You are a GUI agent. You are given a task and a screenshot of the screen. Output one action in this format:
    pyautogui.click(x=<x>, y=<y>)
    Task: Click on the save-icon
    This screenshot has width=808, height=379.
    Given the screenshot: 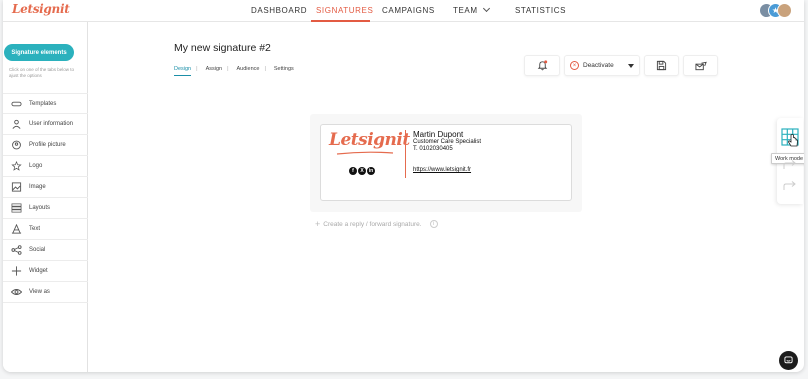 What is the action you would take?
    pyautogui.click(x=661, y=65)
    